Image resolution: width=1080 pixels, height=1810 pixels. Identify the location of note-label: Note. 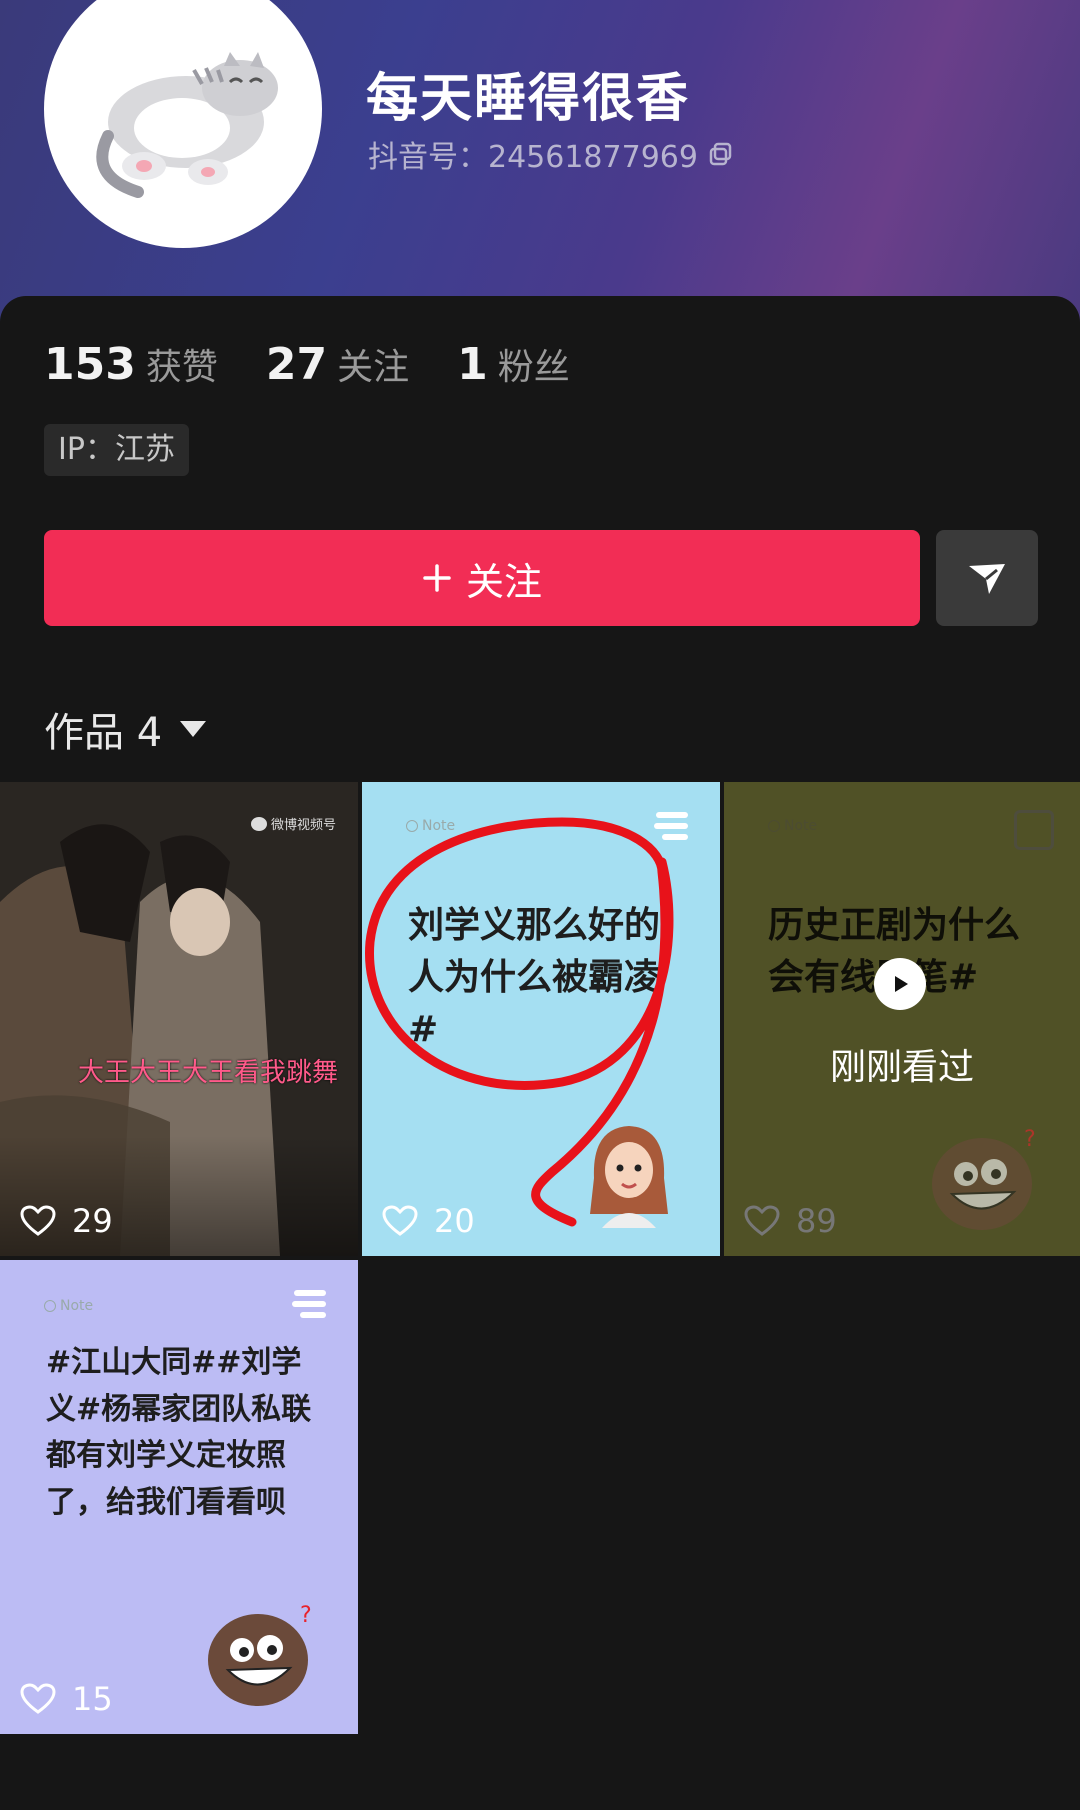
(68, 1306).